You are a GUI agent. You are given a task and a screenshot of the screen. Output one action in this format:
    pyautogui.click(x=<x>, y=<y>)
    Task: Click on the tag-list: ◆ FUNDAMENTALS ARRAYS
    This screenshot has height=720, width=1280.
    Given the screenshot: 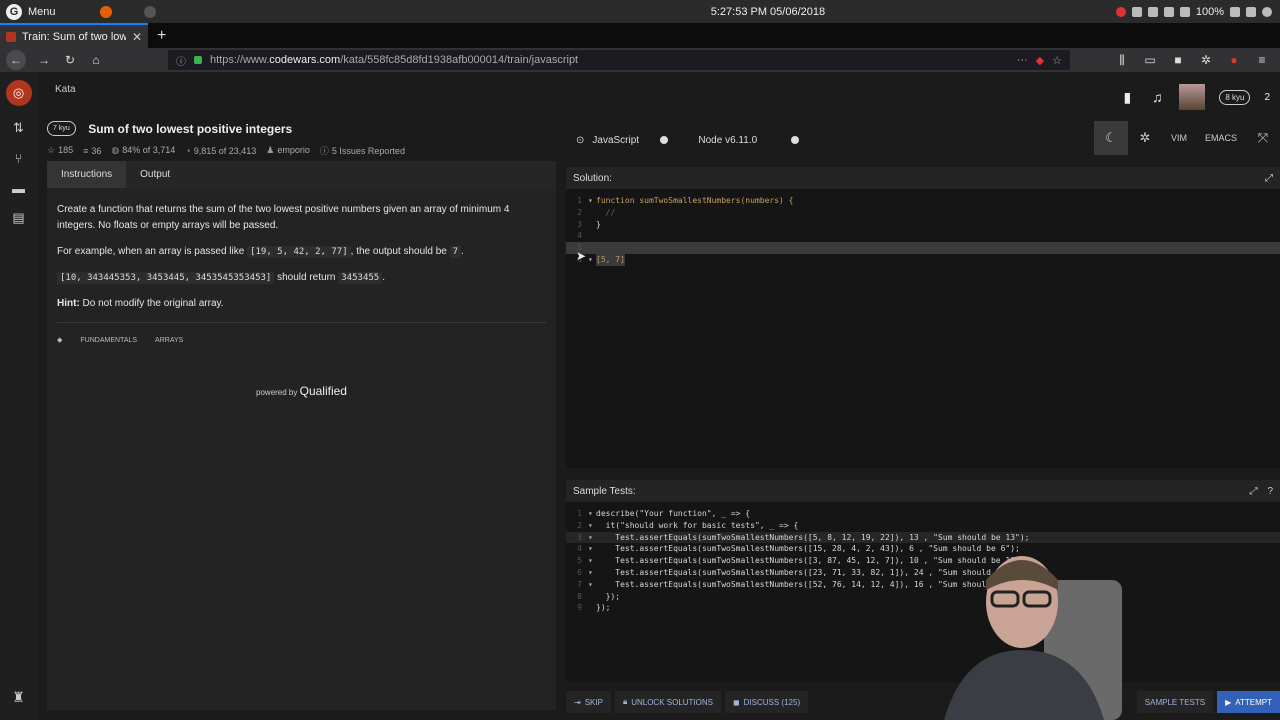 What is the action you would take?
    pyautogui.click(x=301, y=341)
    